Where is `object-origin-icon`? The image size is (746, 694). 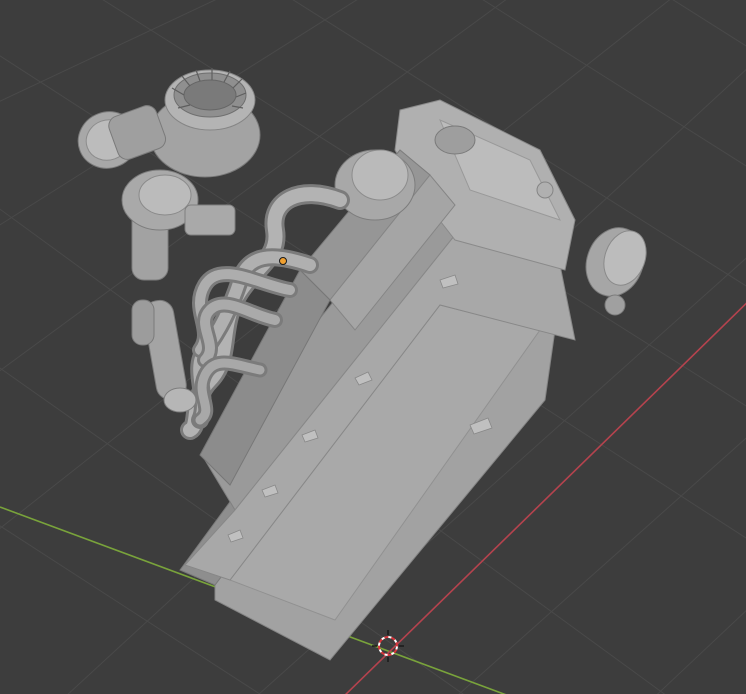 object-origin-icon is located at coordinates (283, 261).